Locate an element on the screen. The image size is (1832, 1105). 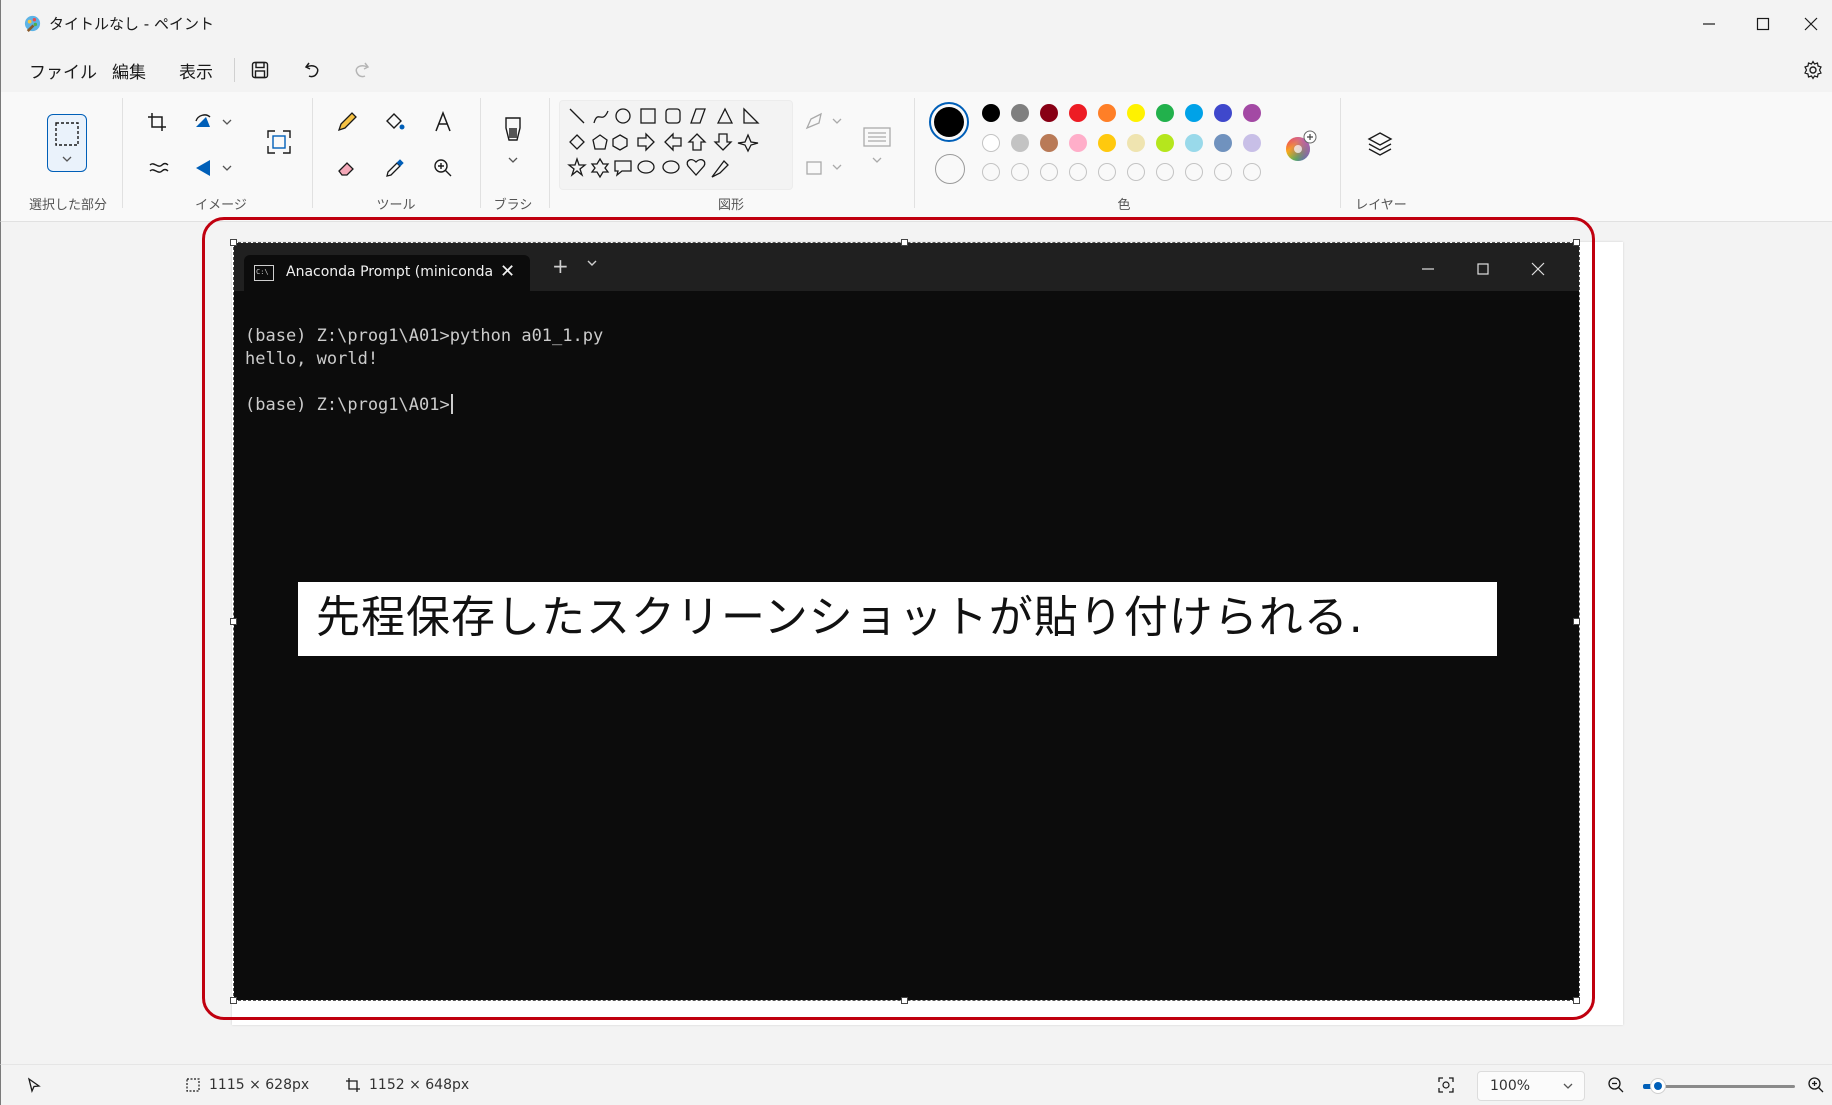
zoom-in-icon is located at coordinates (1816, 1085).